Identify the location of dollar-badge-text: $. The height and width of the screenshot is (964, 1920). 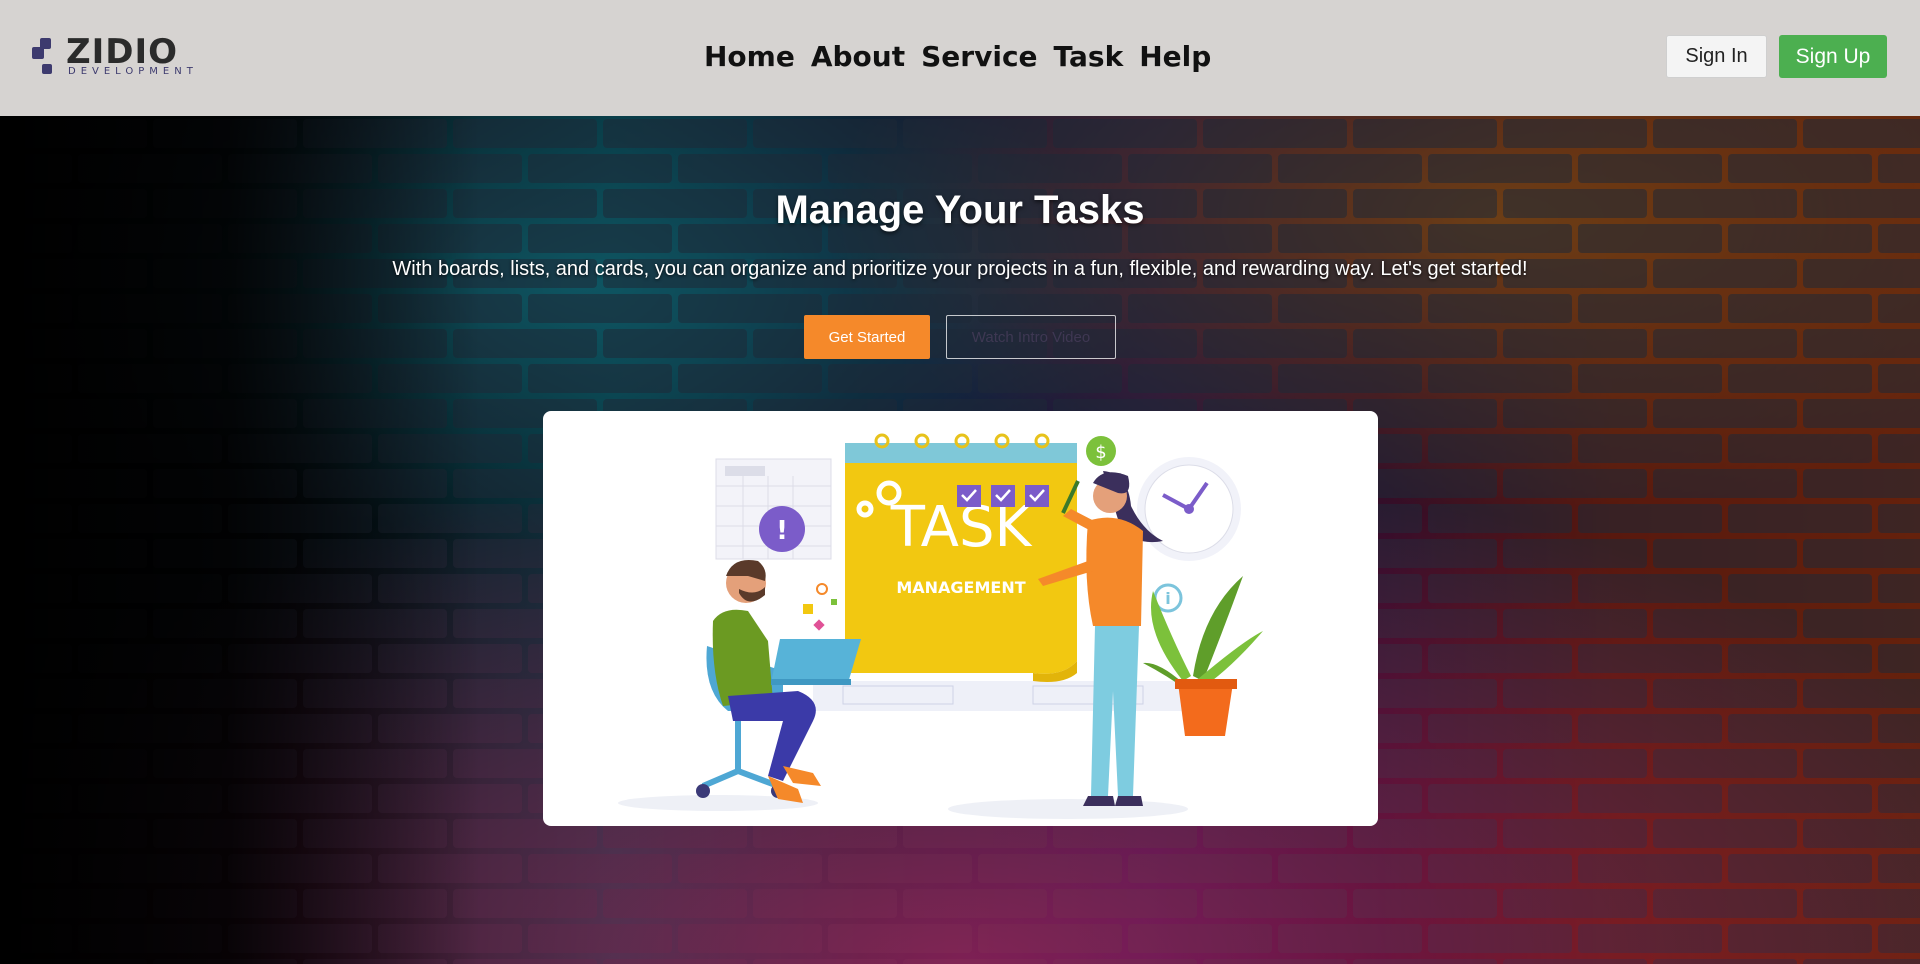
(1100, 452).